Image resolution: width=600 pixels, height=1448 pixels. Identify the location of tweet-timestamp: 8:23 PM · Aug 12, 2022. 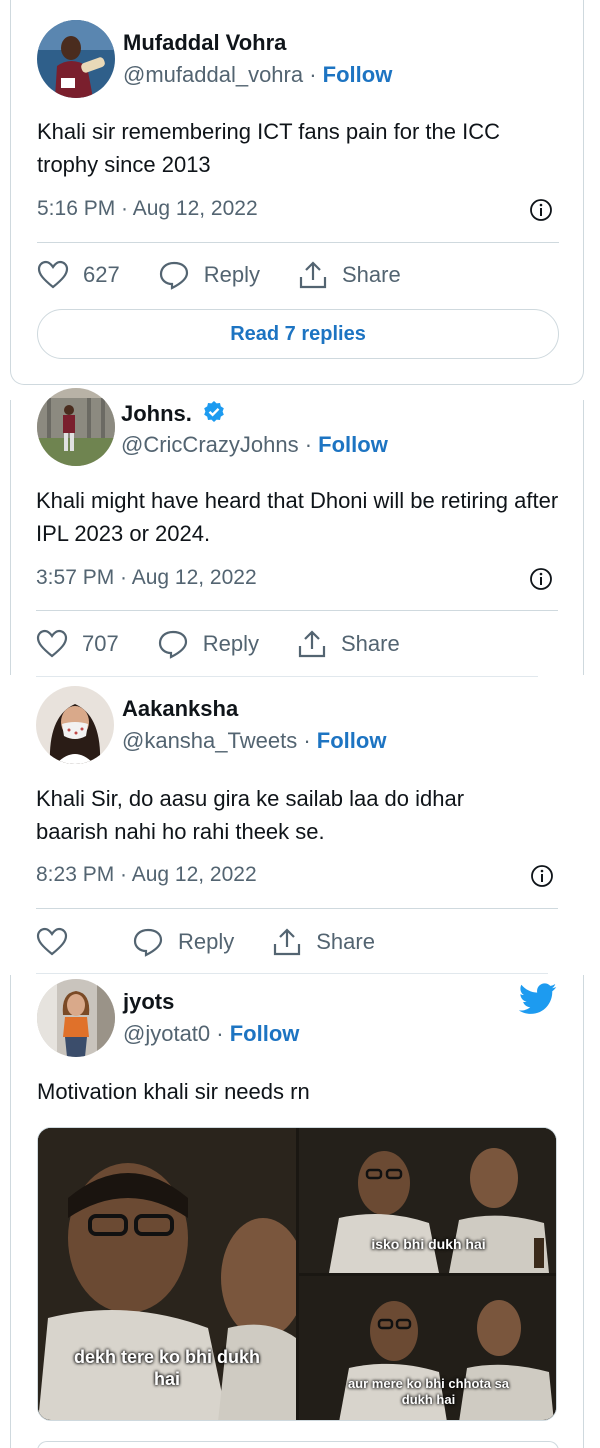
(146, 875).